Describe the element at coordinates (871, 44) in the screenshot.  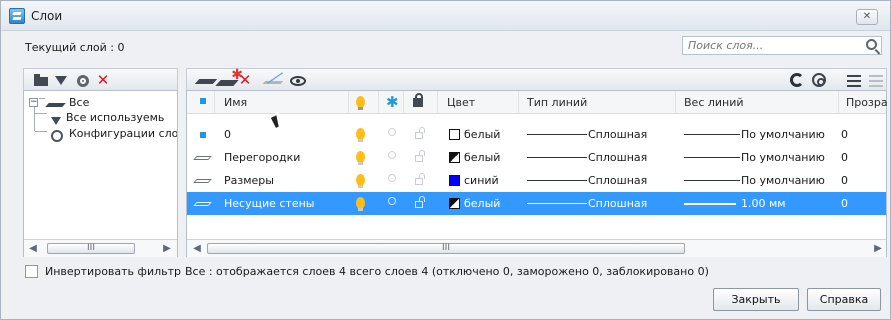
I see `search-icon` at that location.